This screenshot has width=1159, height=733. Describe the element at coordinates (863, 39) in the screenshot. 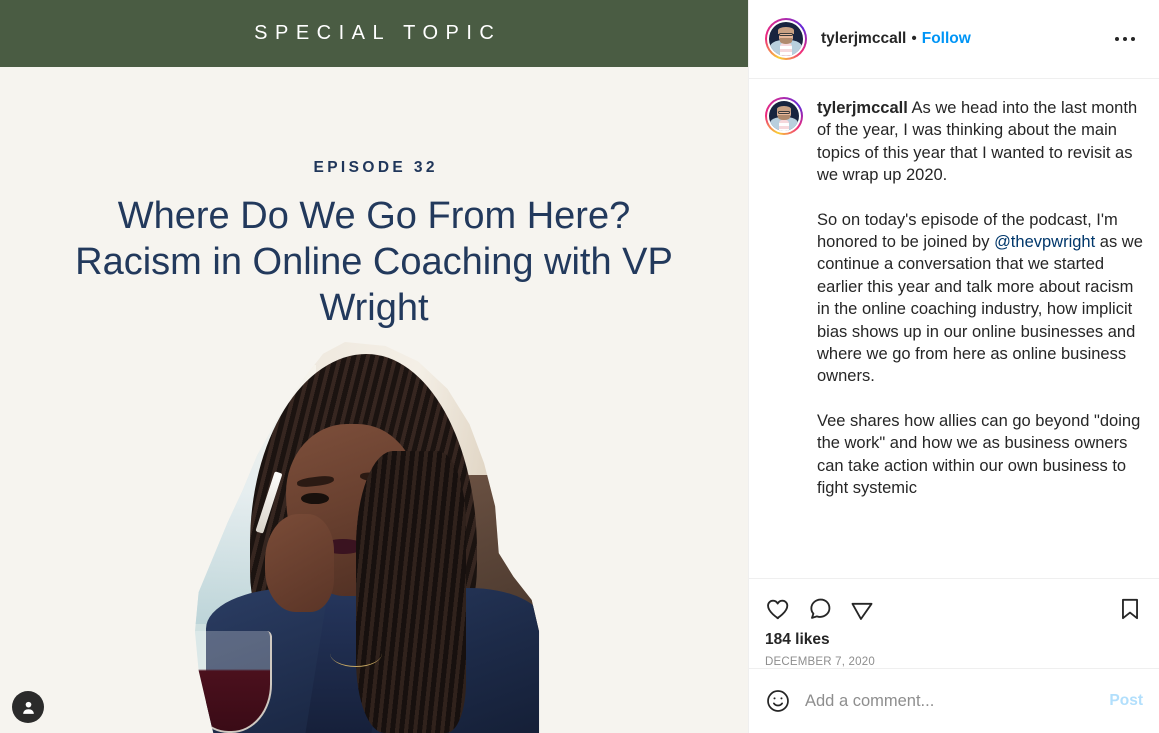

I see `header-username: tylerjmccall` at that location.